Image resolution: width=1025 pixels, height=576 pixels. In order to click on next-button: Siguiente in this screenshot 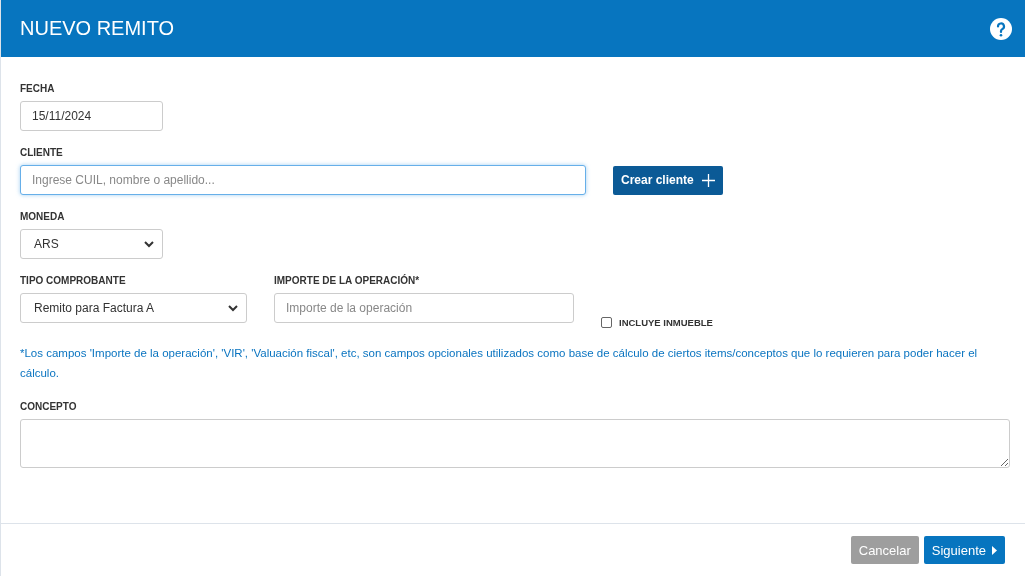, I will do `click(964, 550)`.